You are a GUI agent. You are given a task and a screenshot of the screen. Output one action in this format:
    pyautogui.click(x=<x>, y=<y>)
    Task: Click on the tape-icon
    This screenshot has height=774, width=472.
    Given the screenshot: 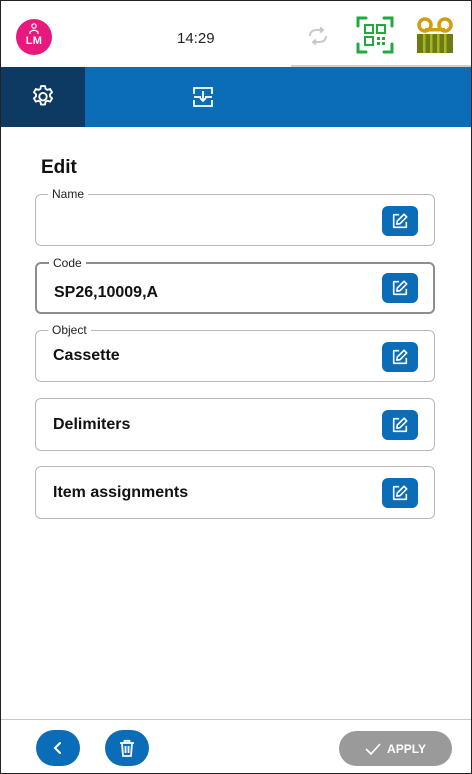 What is the action you would take?
    pyautogui.click(x=435, y=35)
    